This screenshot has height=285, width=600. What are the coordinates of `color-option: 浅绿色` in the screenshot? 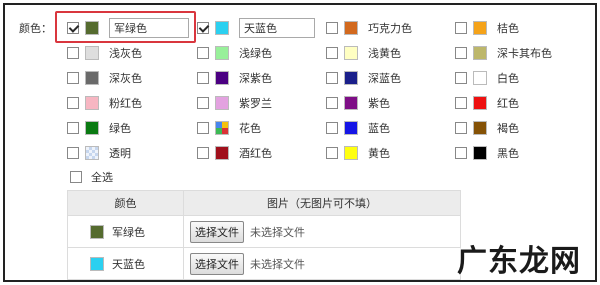 It's located at (234, 53).